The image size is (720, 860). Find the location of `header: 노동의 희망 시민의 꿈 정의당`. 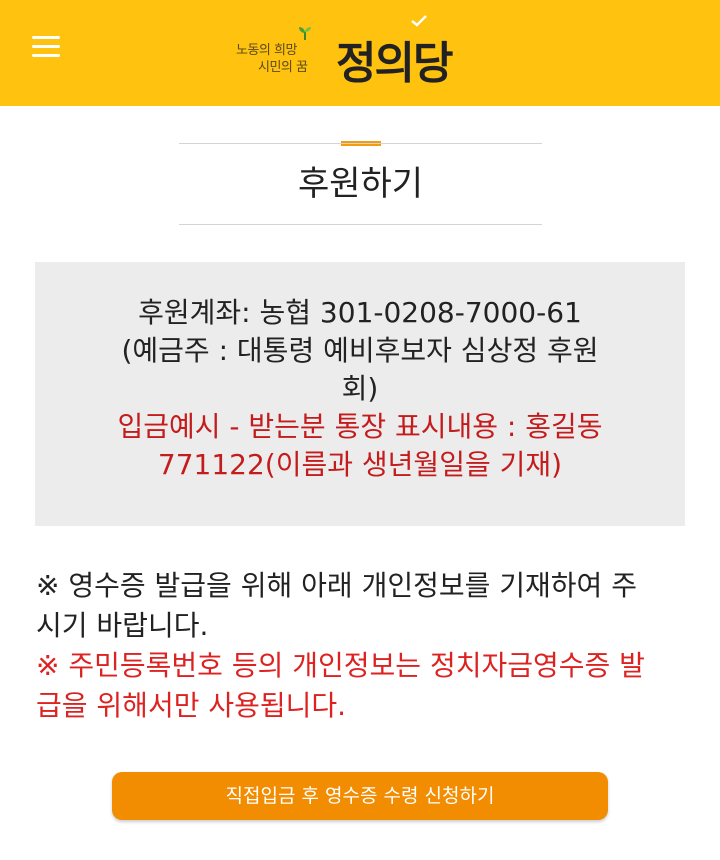

header: 노동의 희망 시민의 꿈 정의당 is located at coordinates (360, 53).